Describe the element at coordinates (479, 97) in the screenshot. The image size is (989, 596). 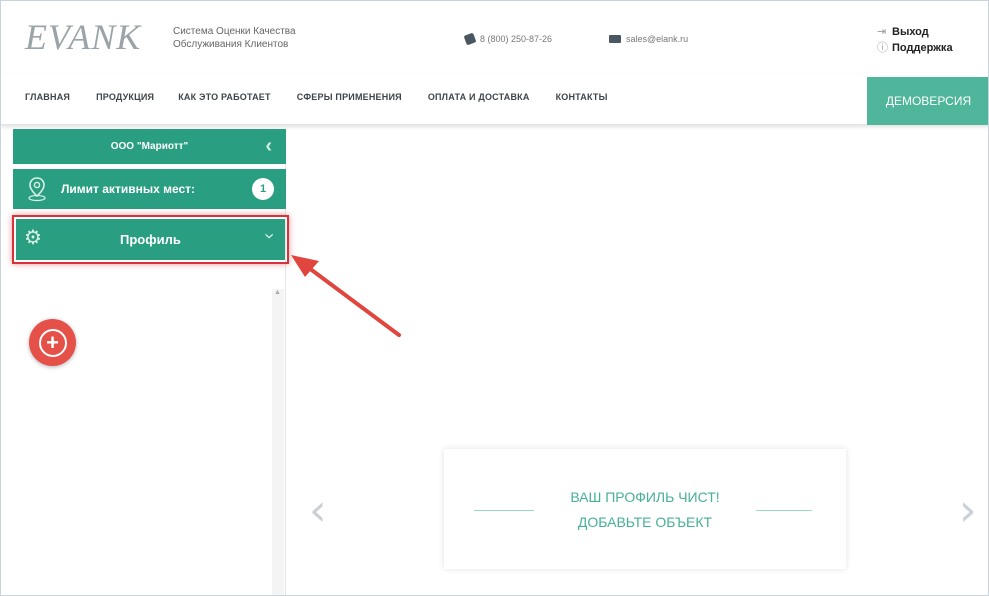
I see `nav-item-payment-delivery: ОПЛАТА И ДОСТАВКА` at that location.